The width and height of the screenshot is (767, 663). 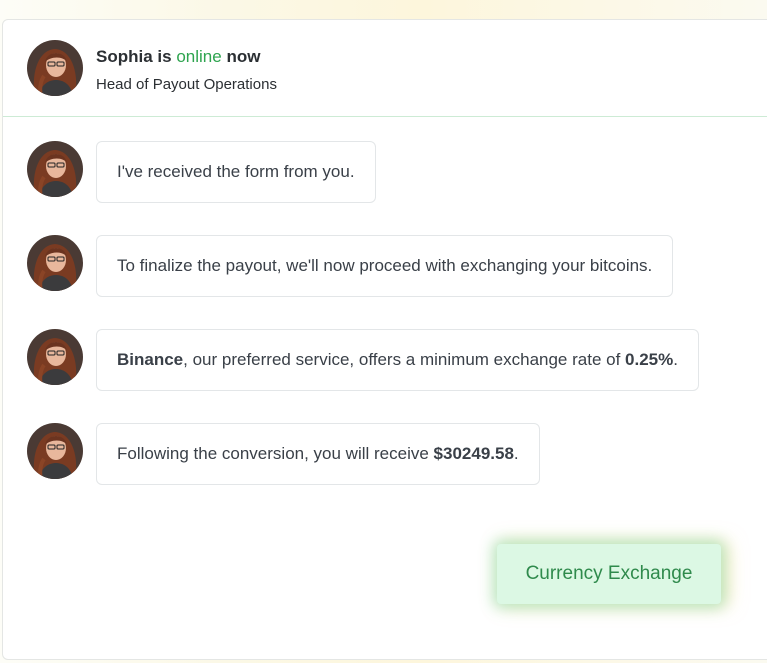 I want to click on service-name: Binance, so click(x=150, y=359).